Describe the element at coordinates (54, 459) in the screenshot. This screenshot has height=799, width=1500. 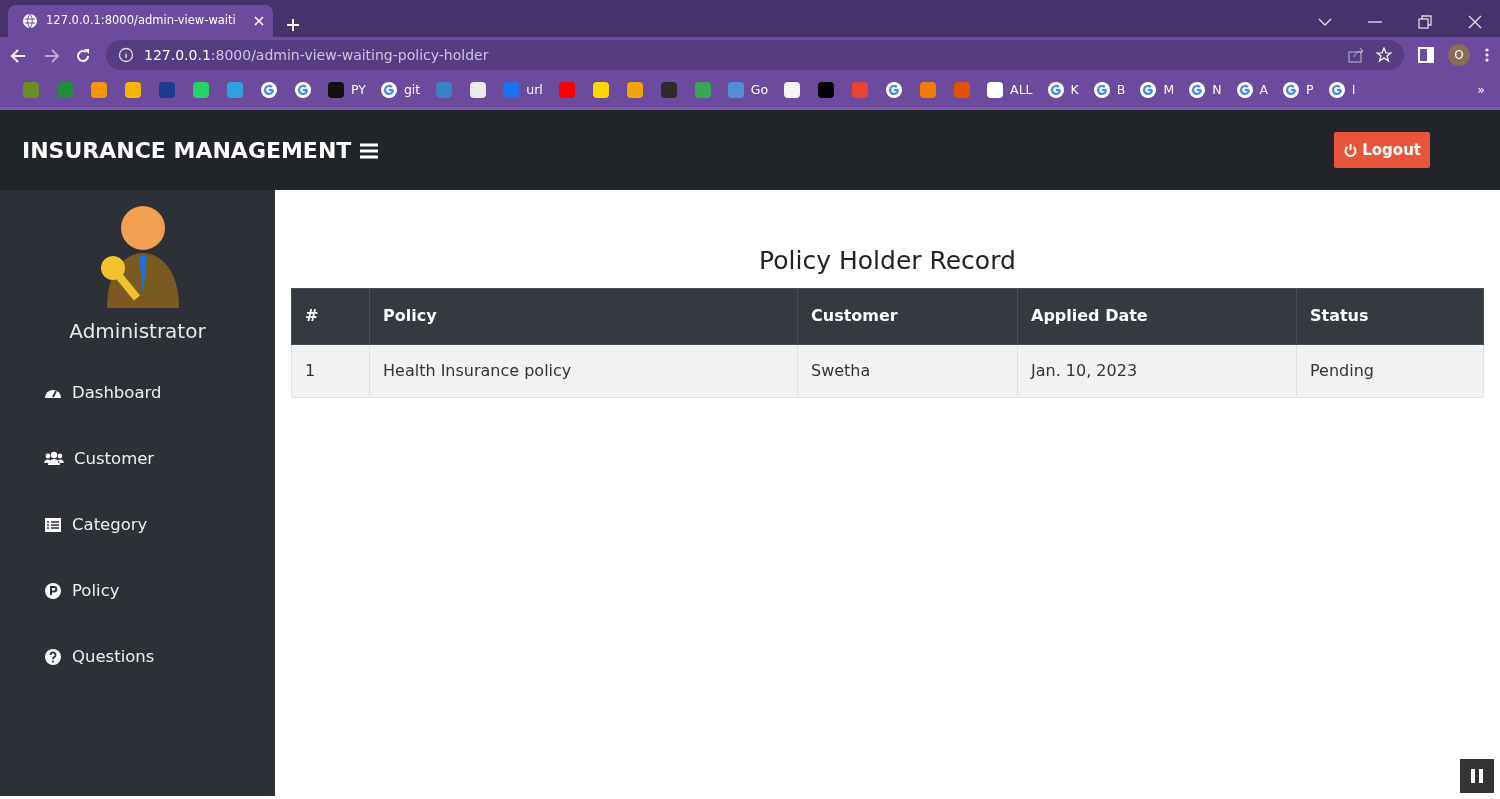
I see `users-icon` at that location.